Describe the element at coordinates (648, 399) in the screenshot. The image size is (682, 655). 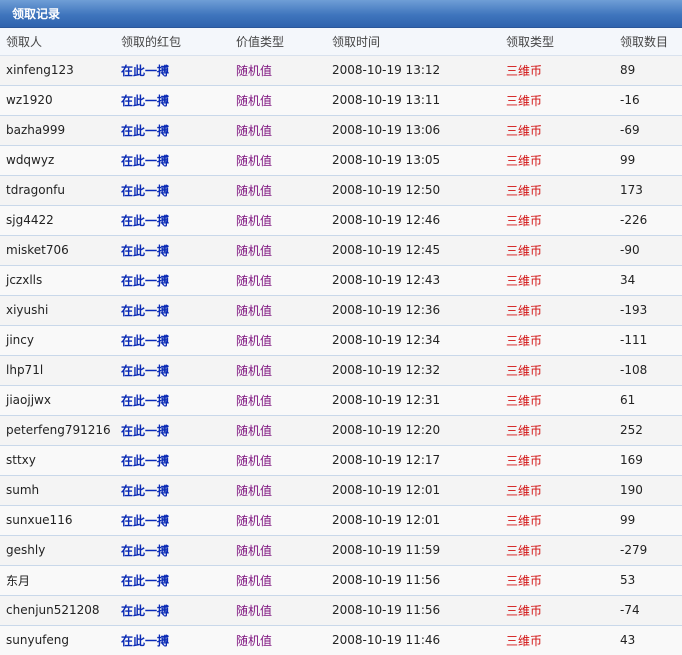
I see `claim-amount: 61` at that location.